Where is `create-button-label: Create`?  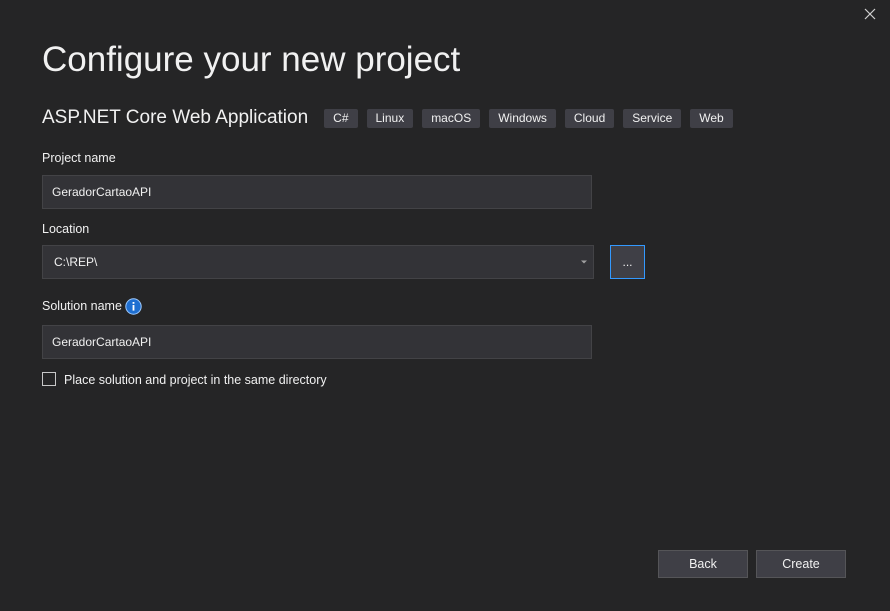 create-button-label: Create is located at coordinates (801, 564).